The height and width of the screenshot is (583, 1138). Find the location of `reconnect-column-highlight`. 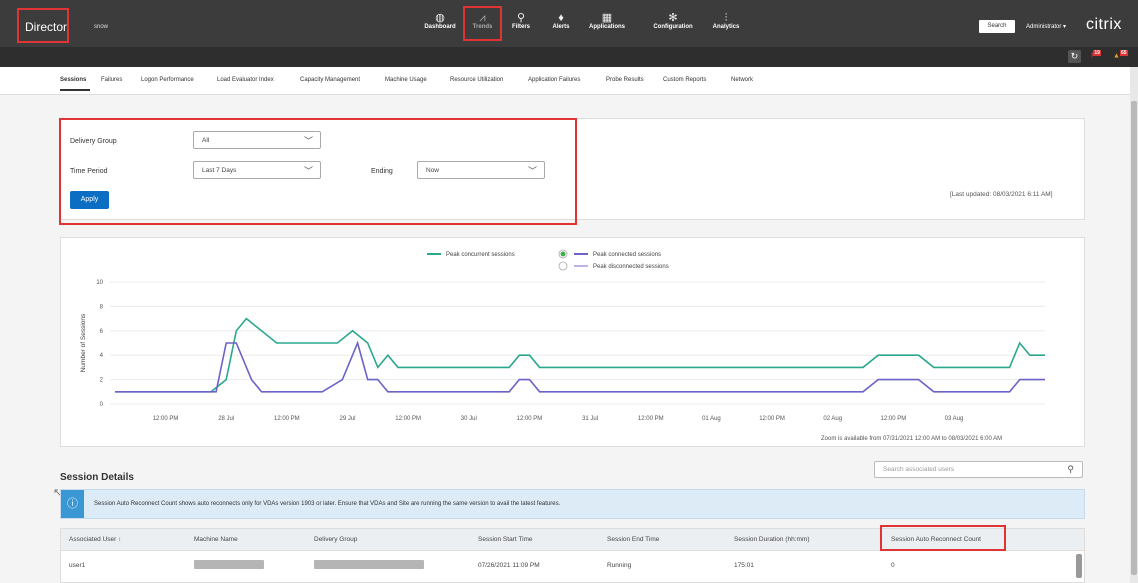

reconnect-column-highlight is located at coordinates (943, 538).